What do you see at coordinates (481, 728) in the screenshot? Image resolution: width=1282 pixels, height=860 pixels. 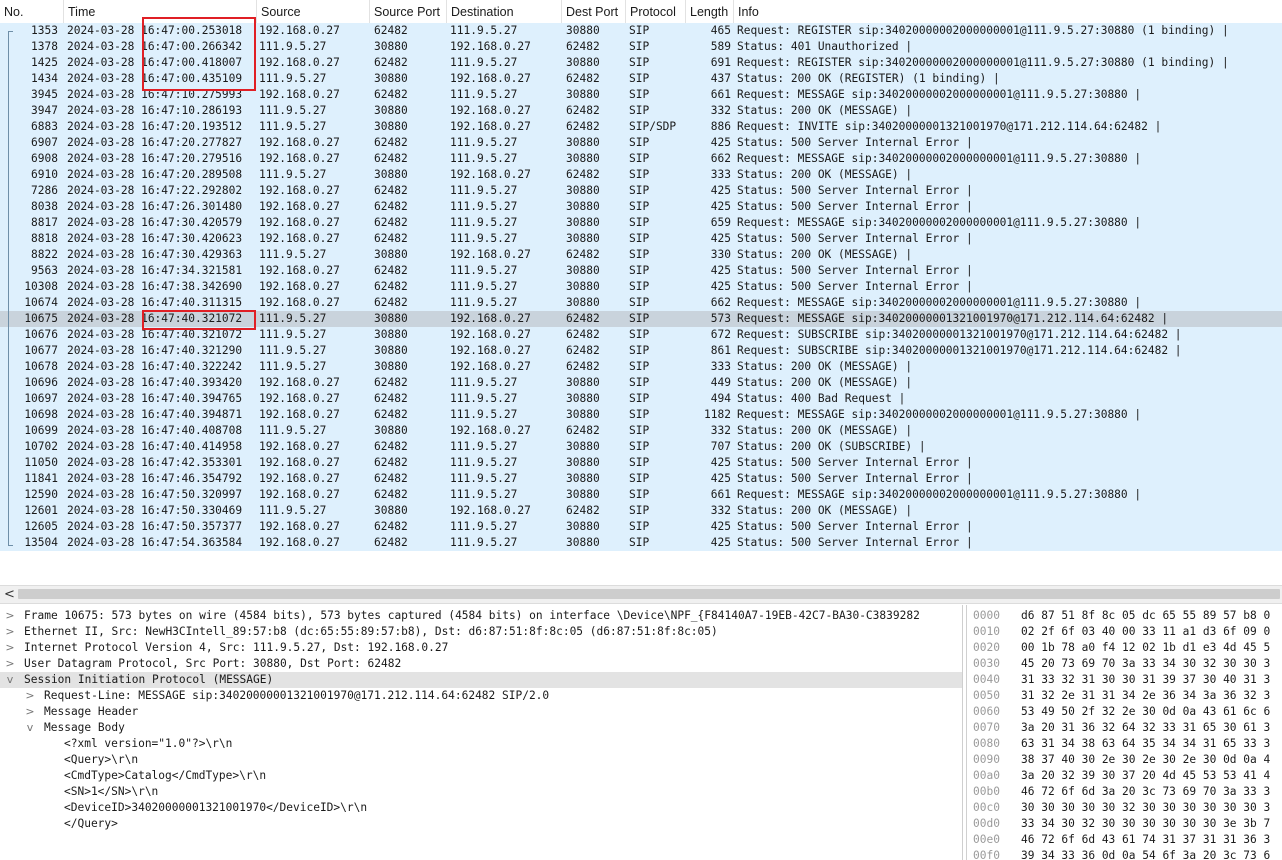 I see `detail-tree-item: v Message Body` at bounding box center [481, 728].